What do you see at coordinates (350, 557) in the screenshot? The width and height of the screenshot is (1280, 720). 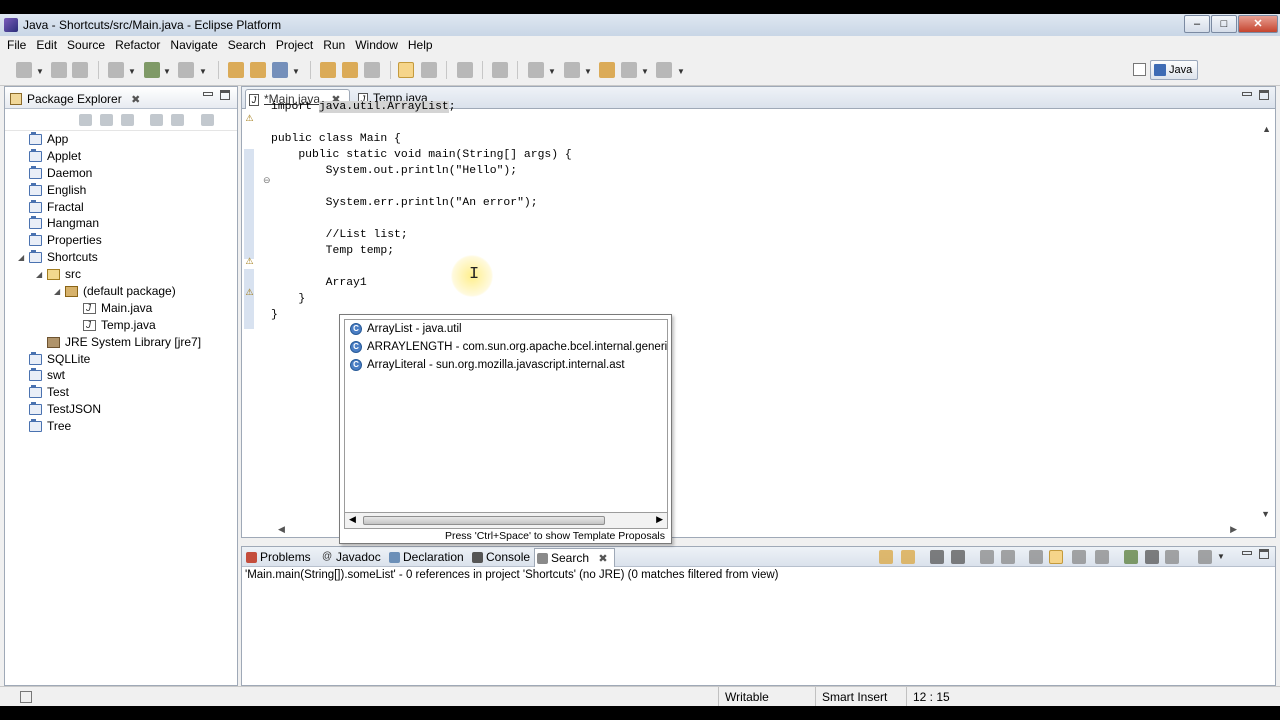 I see `tab-javadoc: @ Javadoc` at bounding box center [350, 557].